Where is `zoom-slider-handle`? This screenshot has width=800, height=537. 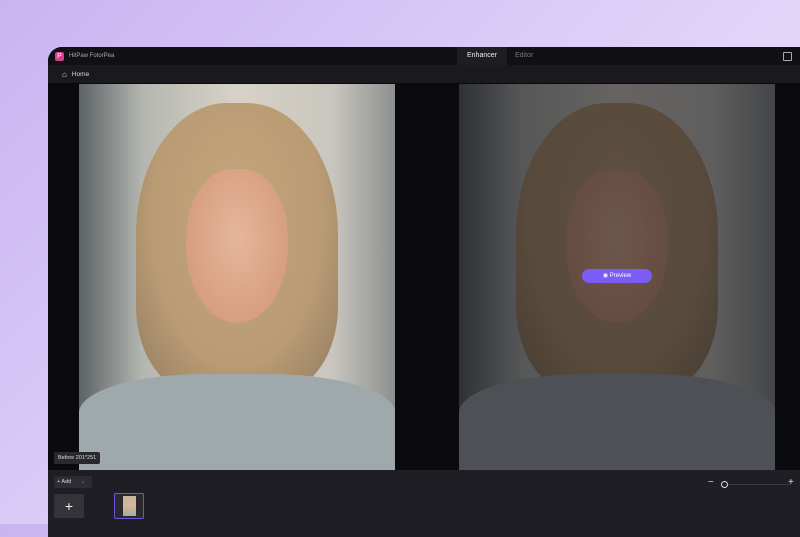 zoom-slider-handle is located at coordinates (724, 484).